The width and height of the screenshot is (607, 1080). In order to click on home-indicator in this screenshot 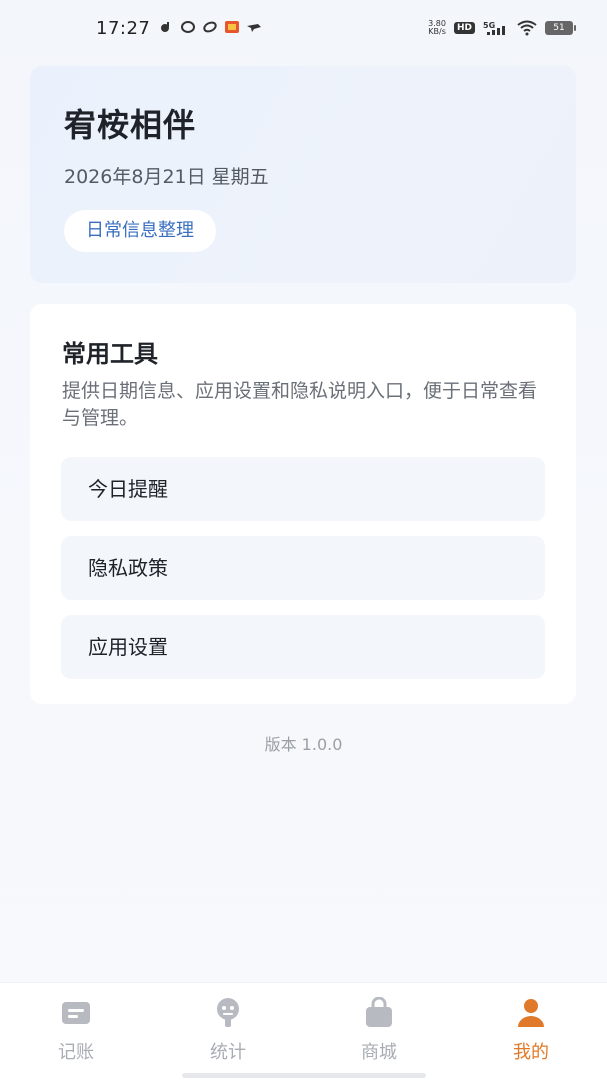, I will do `click(304, 1075)`.